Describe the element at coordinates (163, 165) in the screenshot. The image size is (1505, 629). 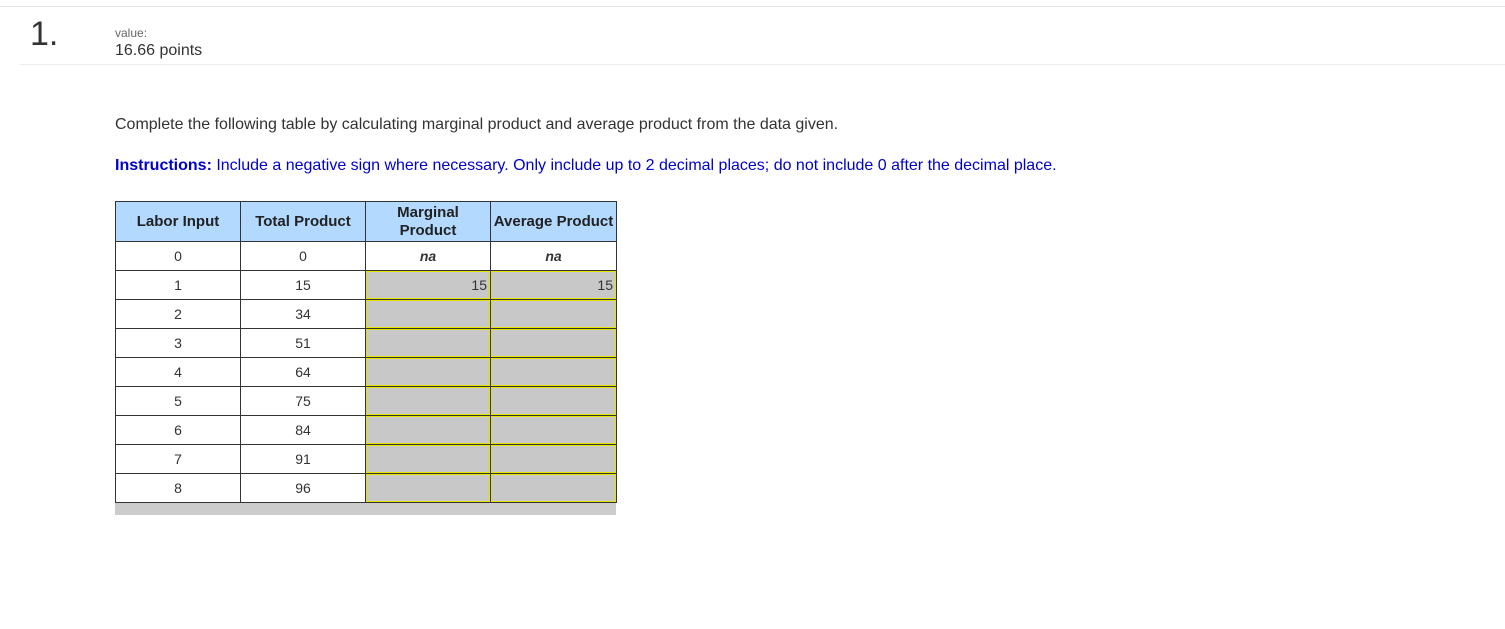
I see `instructions-label: Instructions:` at that location.